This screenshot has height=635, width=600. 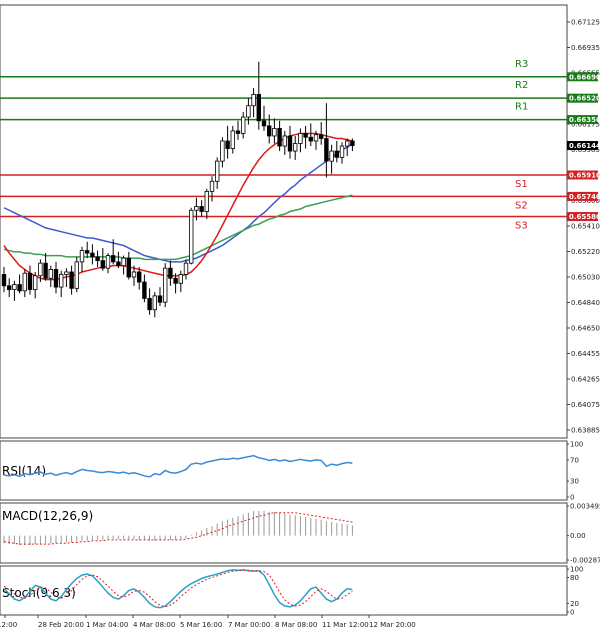 I want to click on price-tick-label: 0.63885, so click(x=585, y=431).